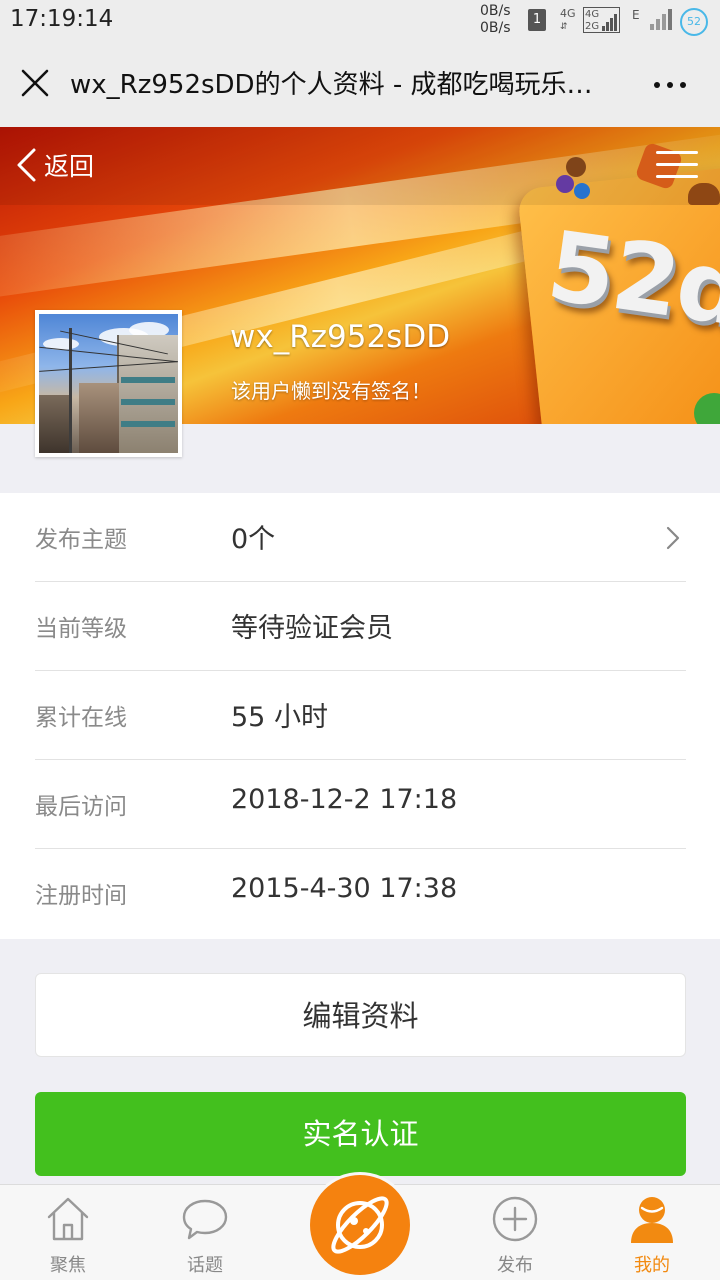  What do you see at coordinates (35, 83) in the screenshot?
I see `close-icon` at bounding box center [35, 83].